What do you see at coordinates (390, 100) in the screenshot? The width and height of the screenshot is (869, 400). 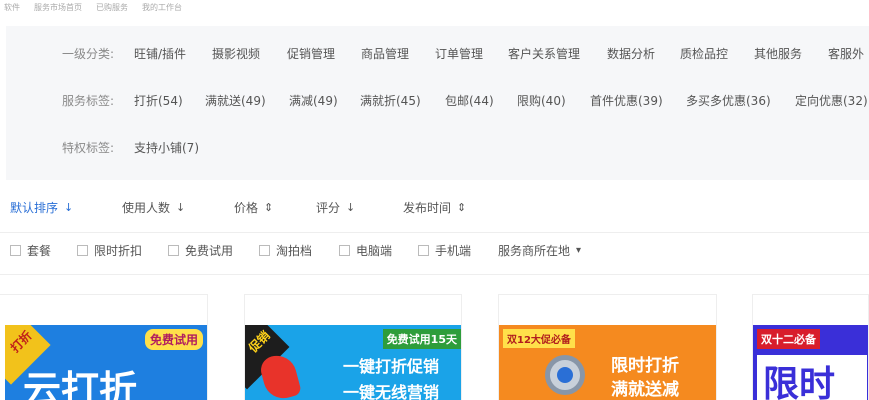 I see `filter-item: 满就折(45)` at bounding box center [390, 100].